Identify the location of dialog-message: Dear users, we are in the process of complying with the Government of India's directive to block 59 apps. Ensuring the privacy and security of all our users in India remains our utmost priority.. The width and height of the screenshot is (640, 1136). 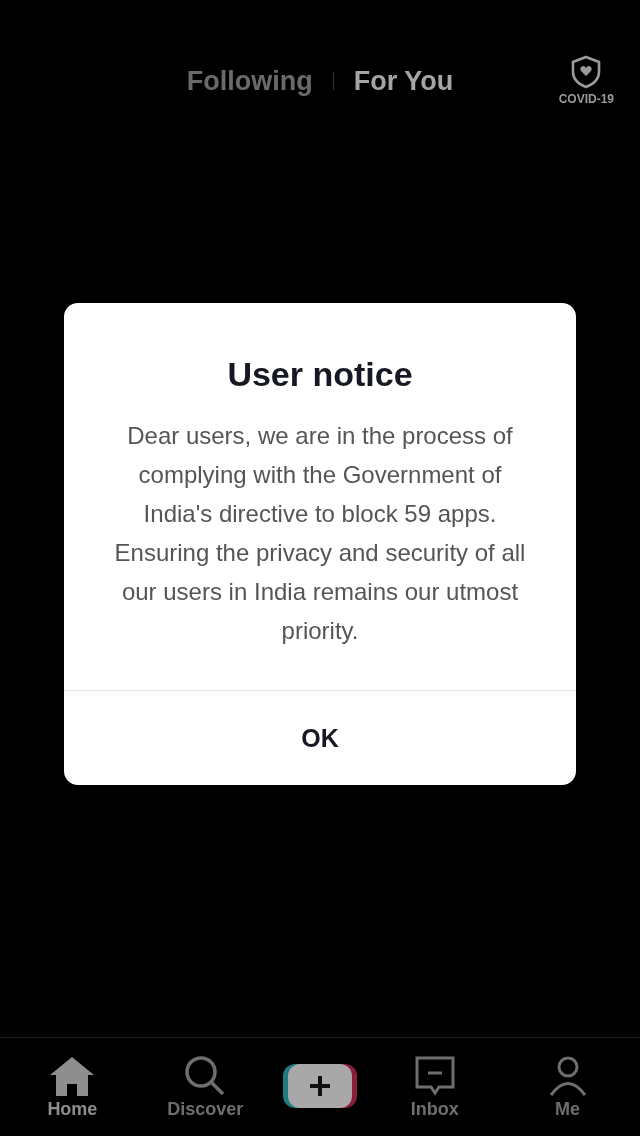
(320, 533).